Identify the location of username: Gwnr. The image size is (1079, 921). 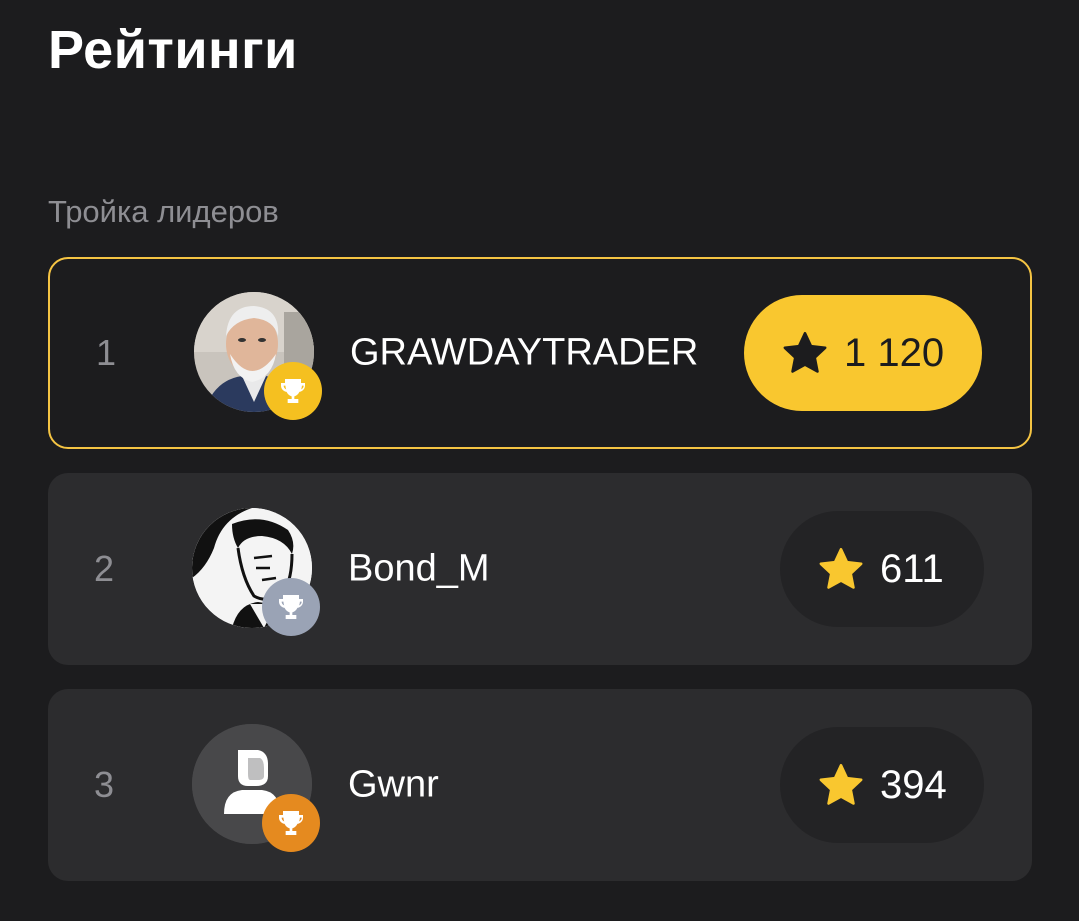
(393, 784).